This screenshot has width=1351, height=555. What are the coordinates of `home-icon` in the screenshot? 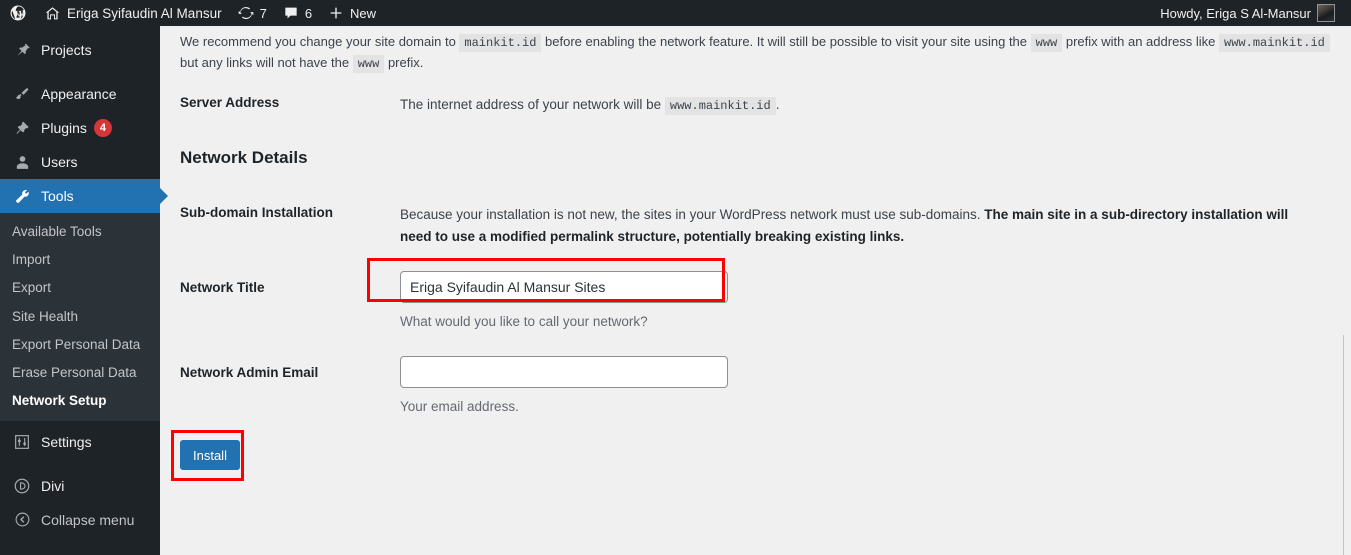 It's located at (52, 13).